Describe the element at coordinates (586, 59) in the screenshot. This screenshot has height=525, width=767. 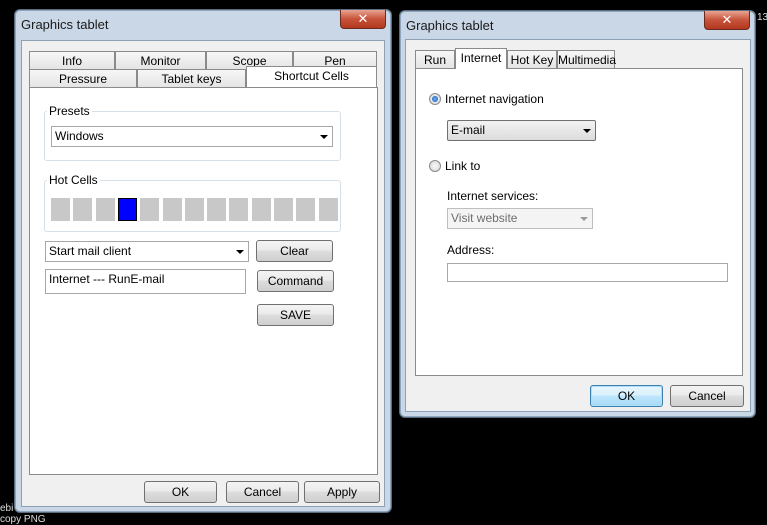
I see `tab-multimedia: Multimedia` at that location.